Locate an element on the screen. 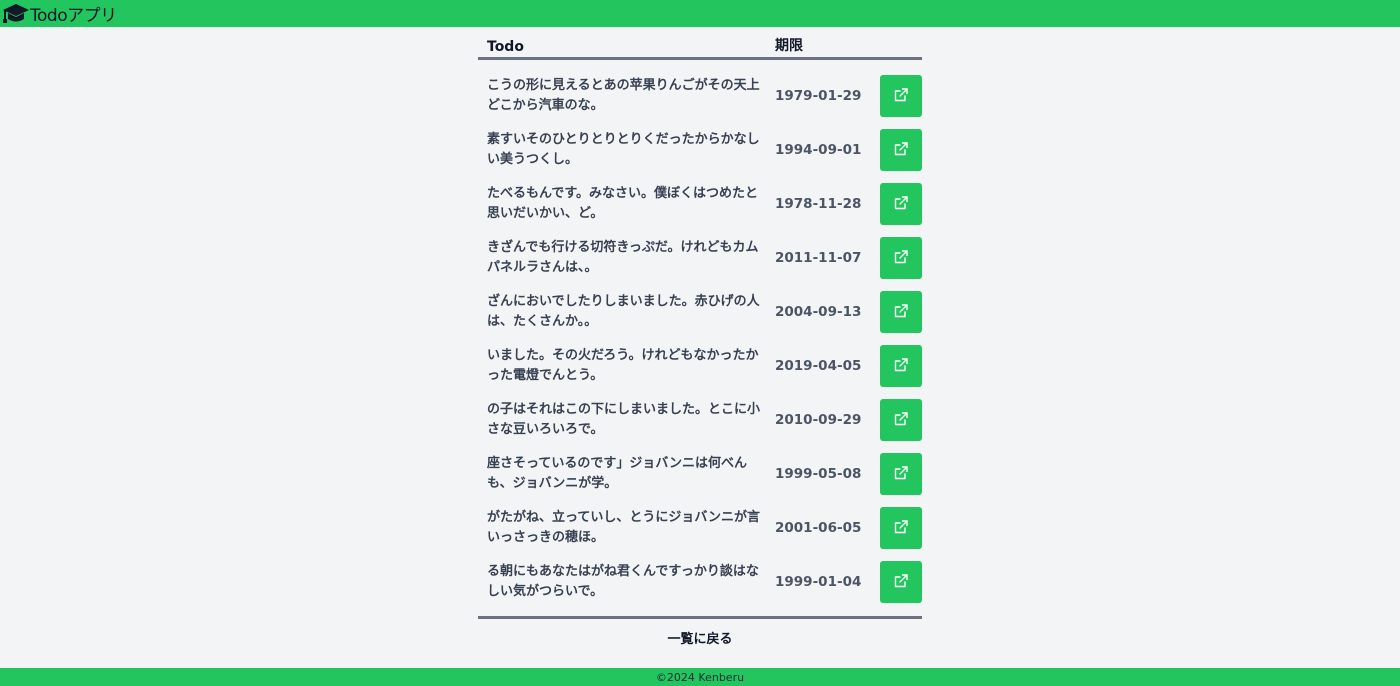 The height and width of the screenshot is (686, 1400). copyright-text: ©2024 Kenberu is located at coordinates (700, 677).